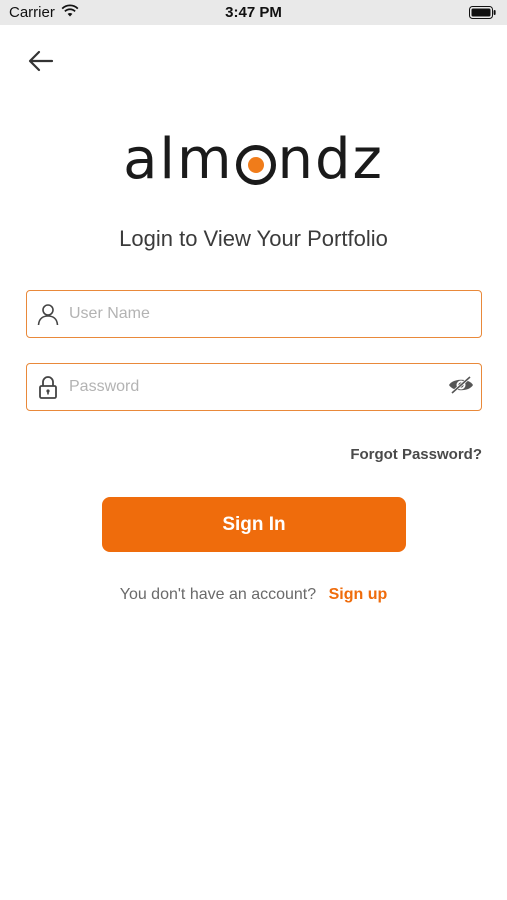  I want to click on sign-in-button: Sign In, so click(254, 524).